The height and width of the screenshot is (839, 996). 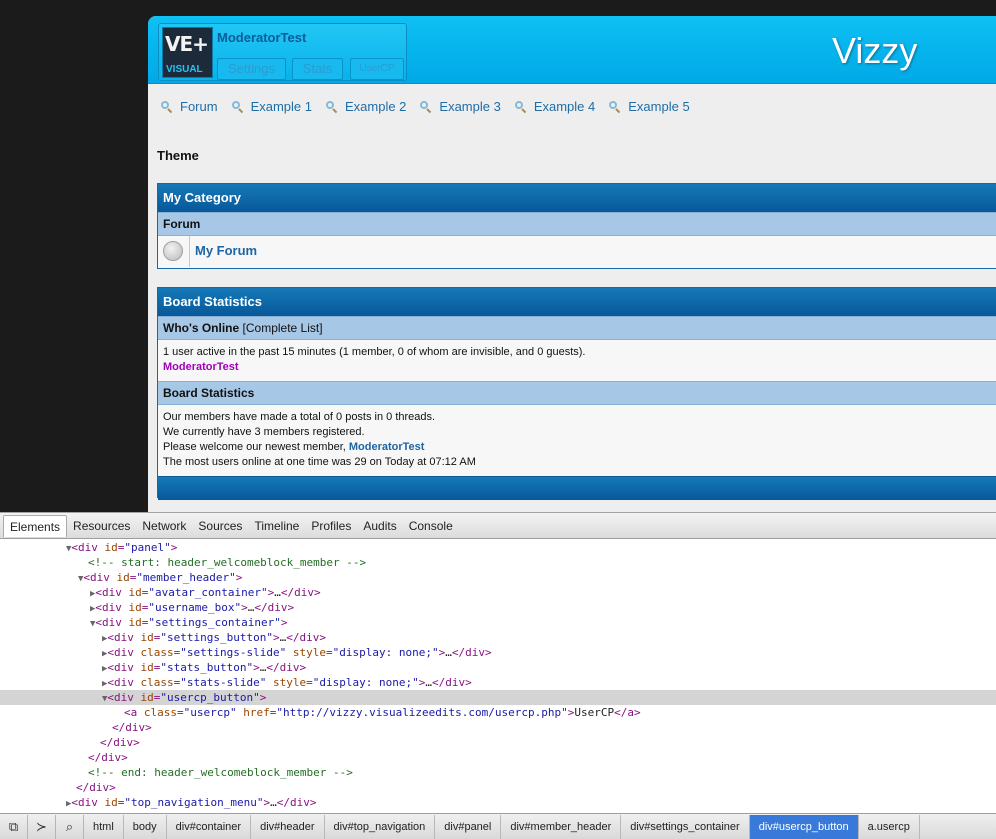 What do you see at coordinates (276, 526) in the screenshot?
I see `tab-timeline: Timeline` at bounding box center [276, 526].